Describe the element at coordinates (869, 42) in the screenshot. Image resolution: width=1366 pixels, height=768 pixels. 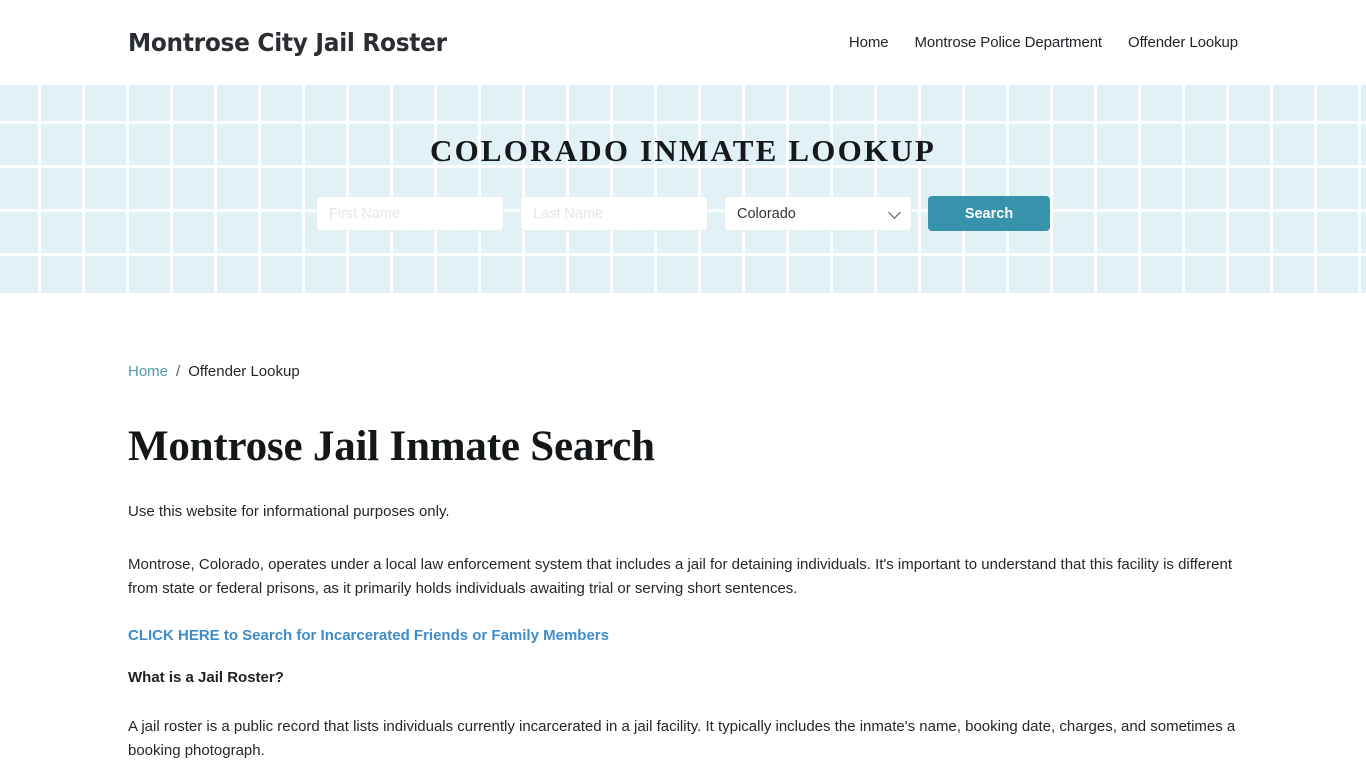
I see `nav-item-home: Home` at that location.